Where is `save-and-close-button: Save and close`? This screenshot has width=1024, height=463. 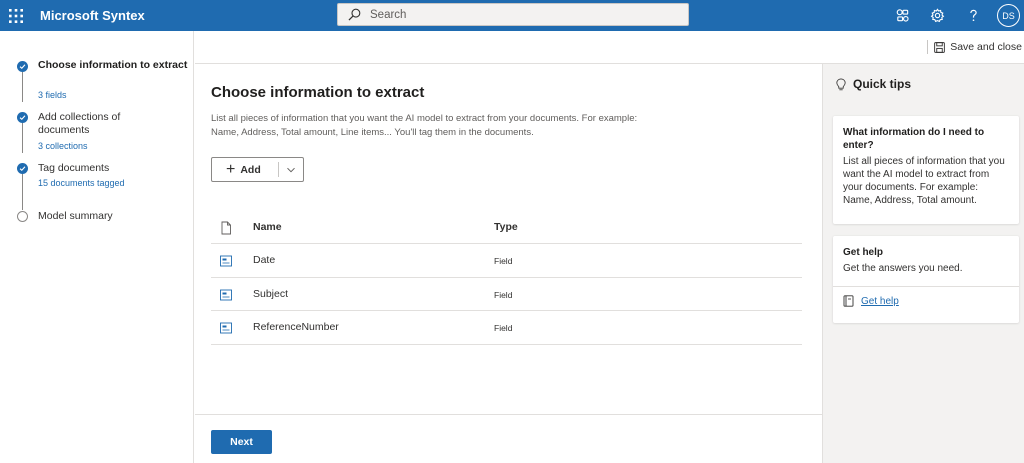 save-and-close-button: Save and close is located at coordinates (974, 47).